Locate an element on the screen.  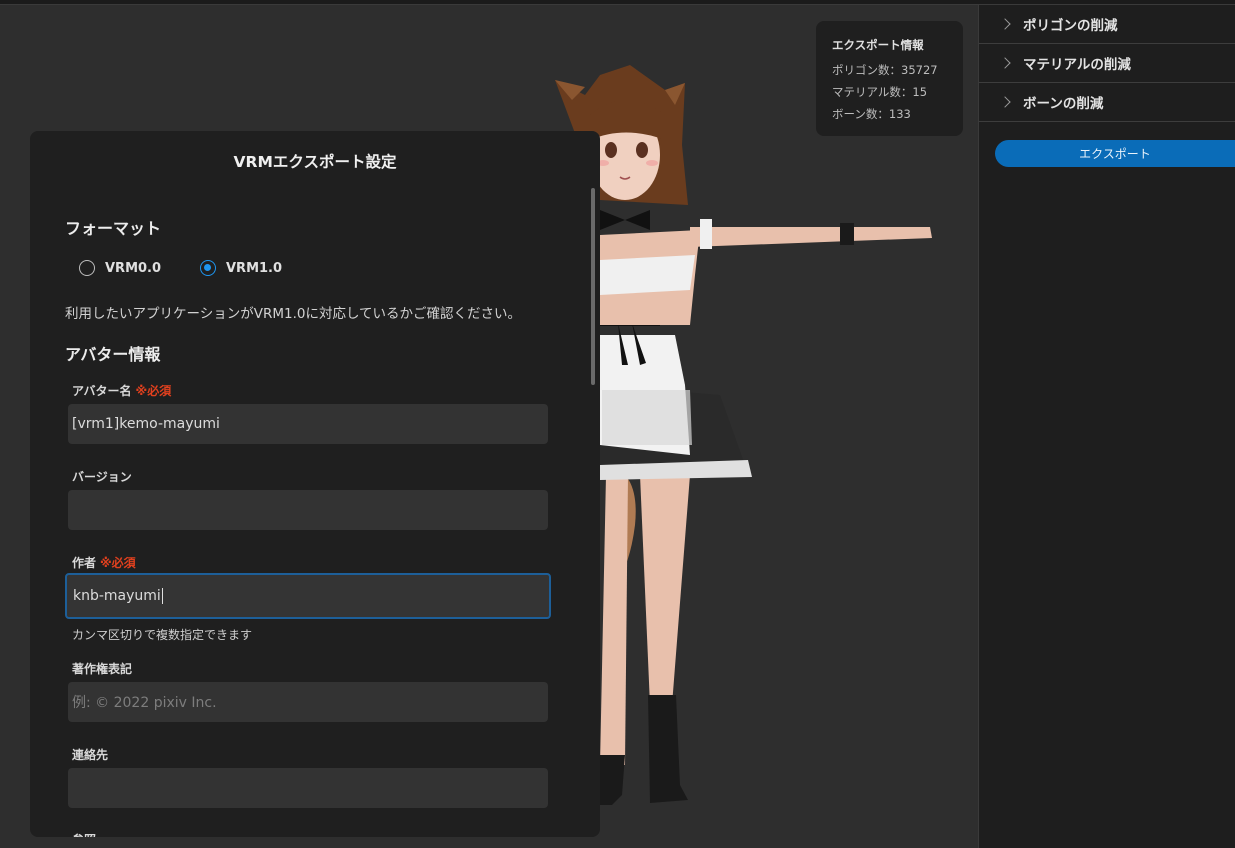
radio-checked-icon is located at coordinates (208, 268).